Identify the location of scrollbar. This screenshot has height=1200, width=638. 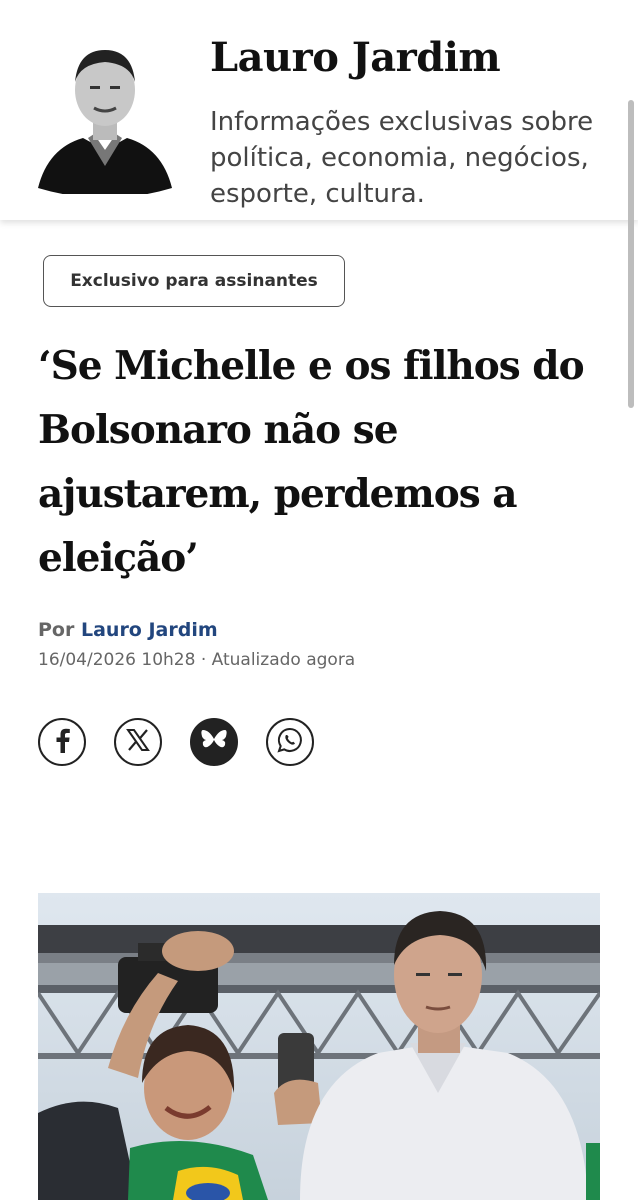
(631, 254).